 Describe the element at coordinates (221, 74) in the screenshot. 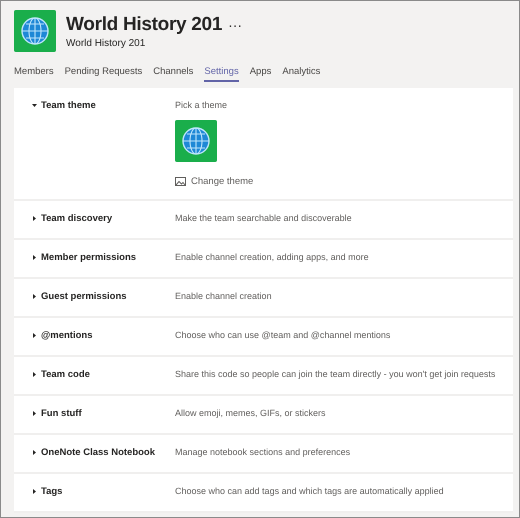

I see `tab: Settings` at that location.